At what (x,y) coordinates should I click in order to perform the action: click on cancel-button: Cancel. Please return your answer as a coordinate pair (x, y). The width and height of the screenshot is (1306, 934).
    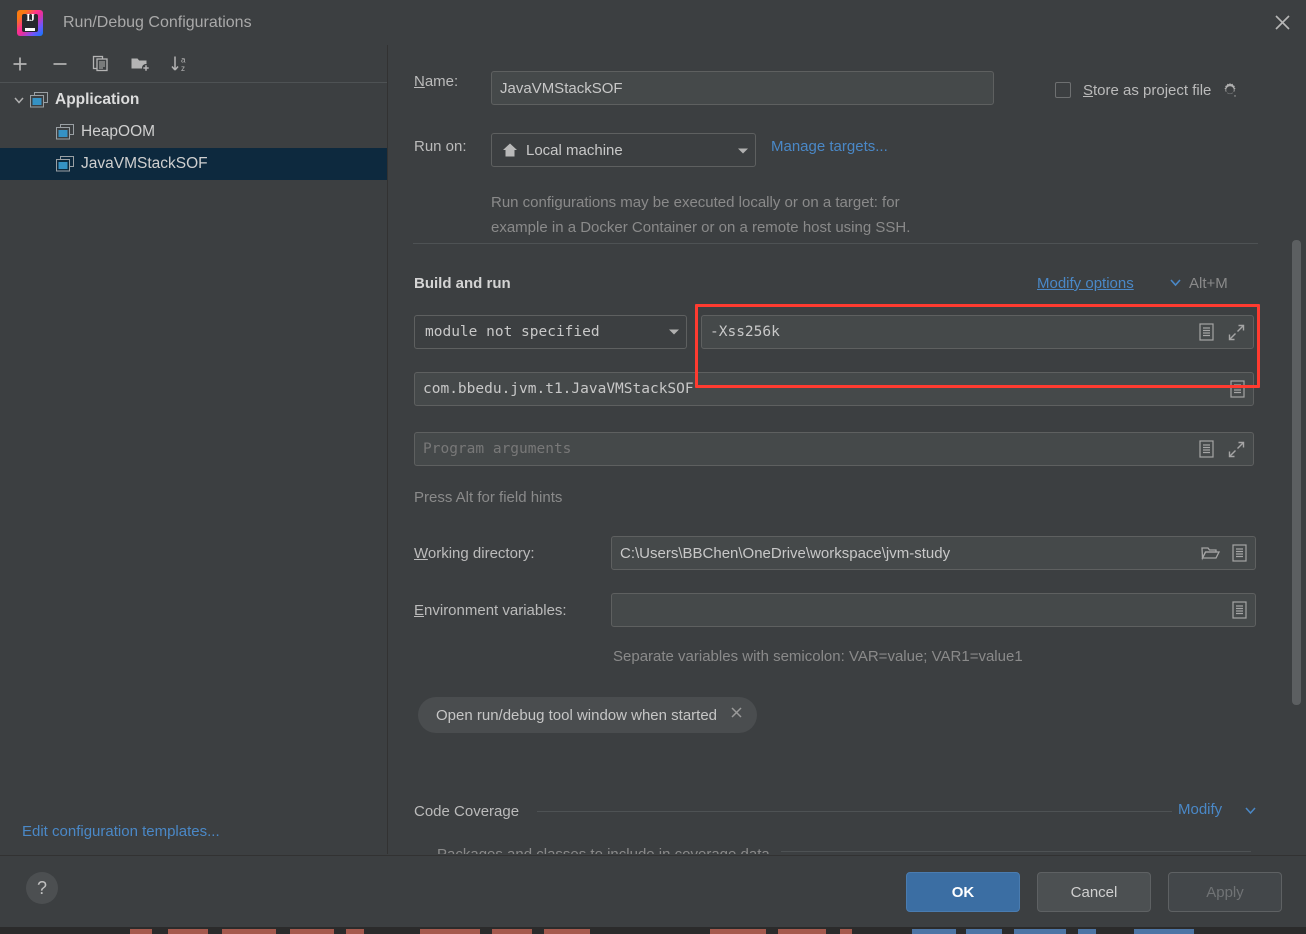
    Looking at the image, I should click on (1094, 892).